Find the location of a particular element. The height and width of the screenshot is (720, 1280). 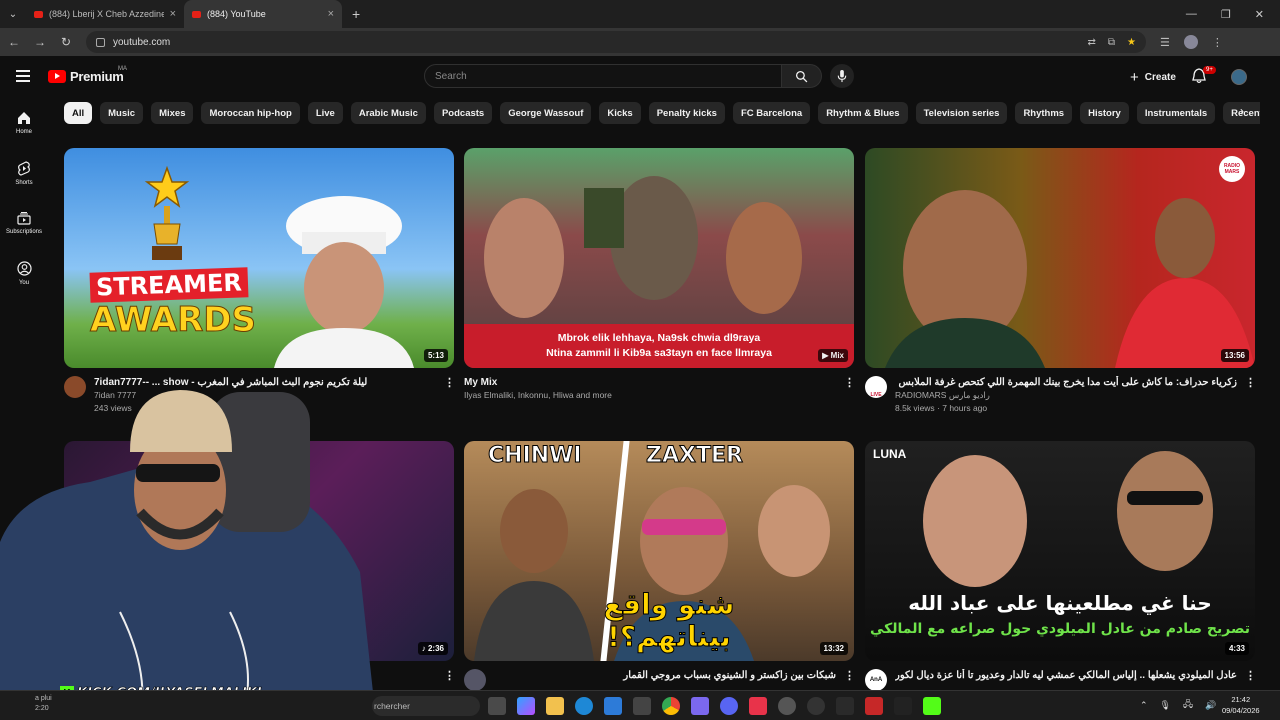

install-app-icon: ⧉ is located at coordinates (1111, 42).